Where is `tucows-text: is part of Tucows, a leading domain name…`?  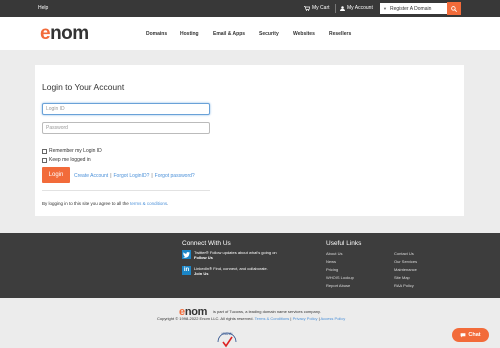 tucows-text: is part of Tucows, a leading domain name… is located at coordinates (267, 311).